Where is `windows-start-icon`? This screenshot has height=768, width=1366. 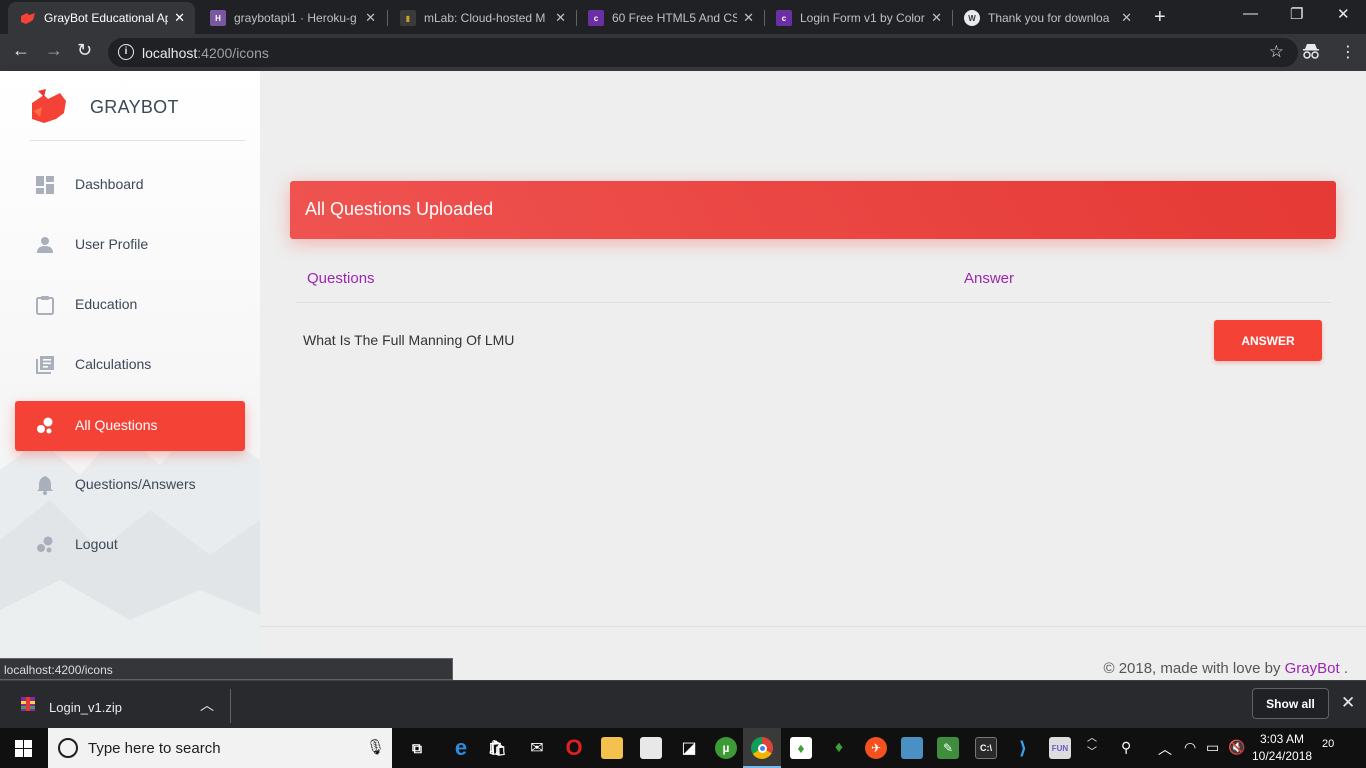 windows-start-icon is located at coordinates (23, 748).